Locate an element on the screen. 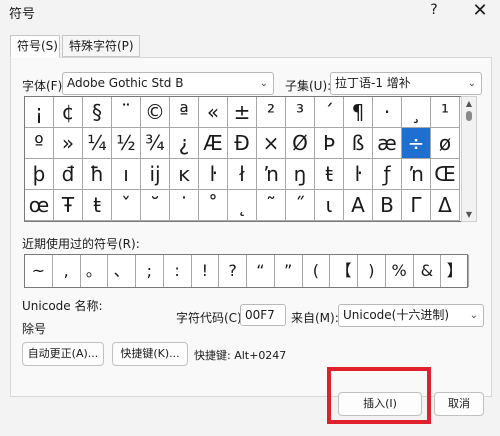 Image resolution: width=500 pixels, height=436 pixels. symbol-cell: Œ is located at coordinates (445, 174).